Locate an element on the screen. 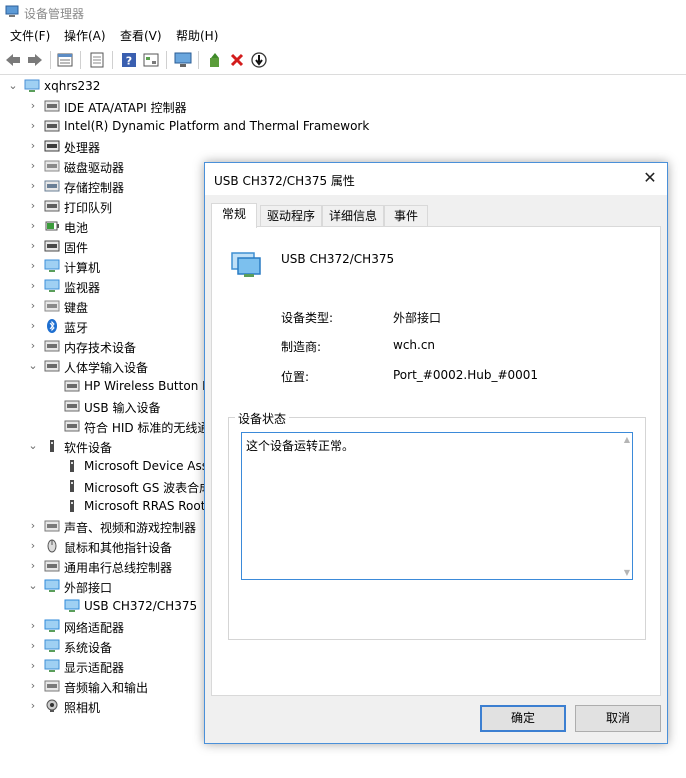 The height and width of the screenshot is (778, 686). prop-label-location: 位置: is located at coordinates (295, 377).